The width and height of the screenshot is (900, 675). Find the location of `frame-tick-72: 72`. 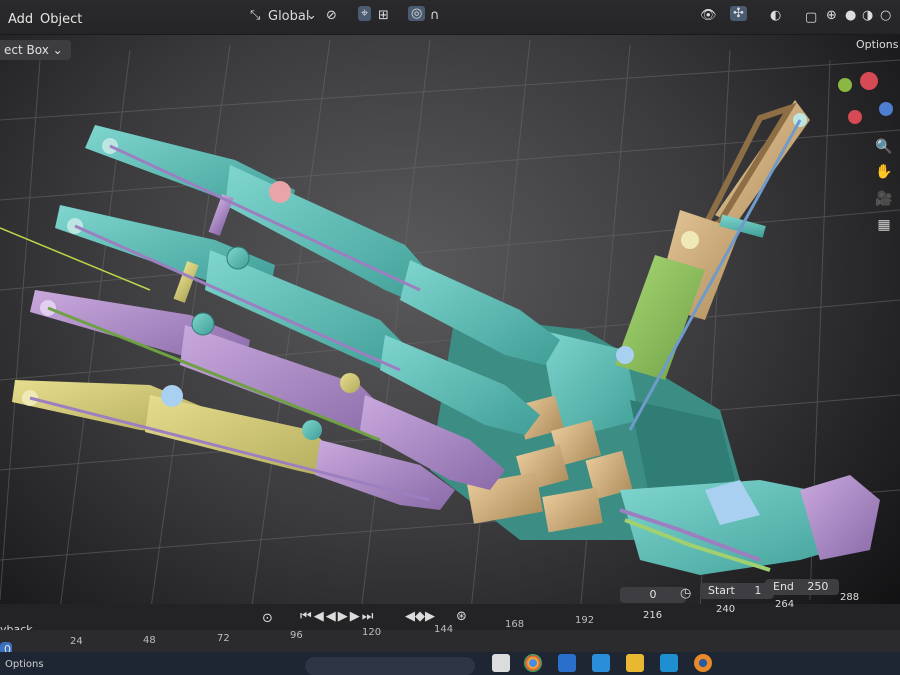

frame-tick-72: 72 is located at coordinates (223, 638).